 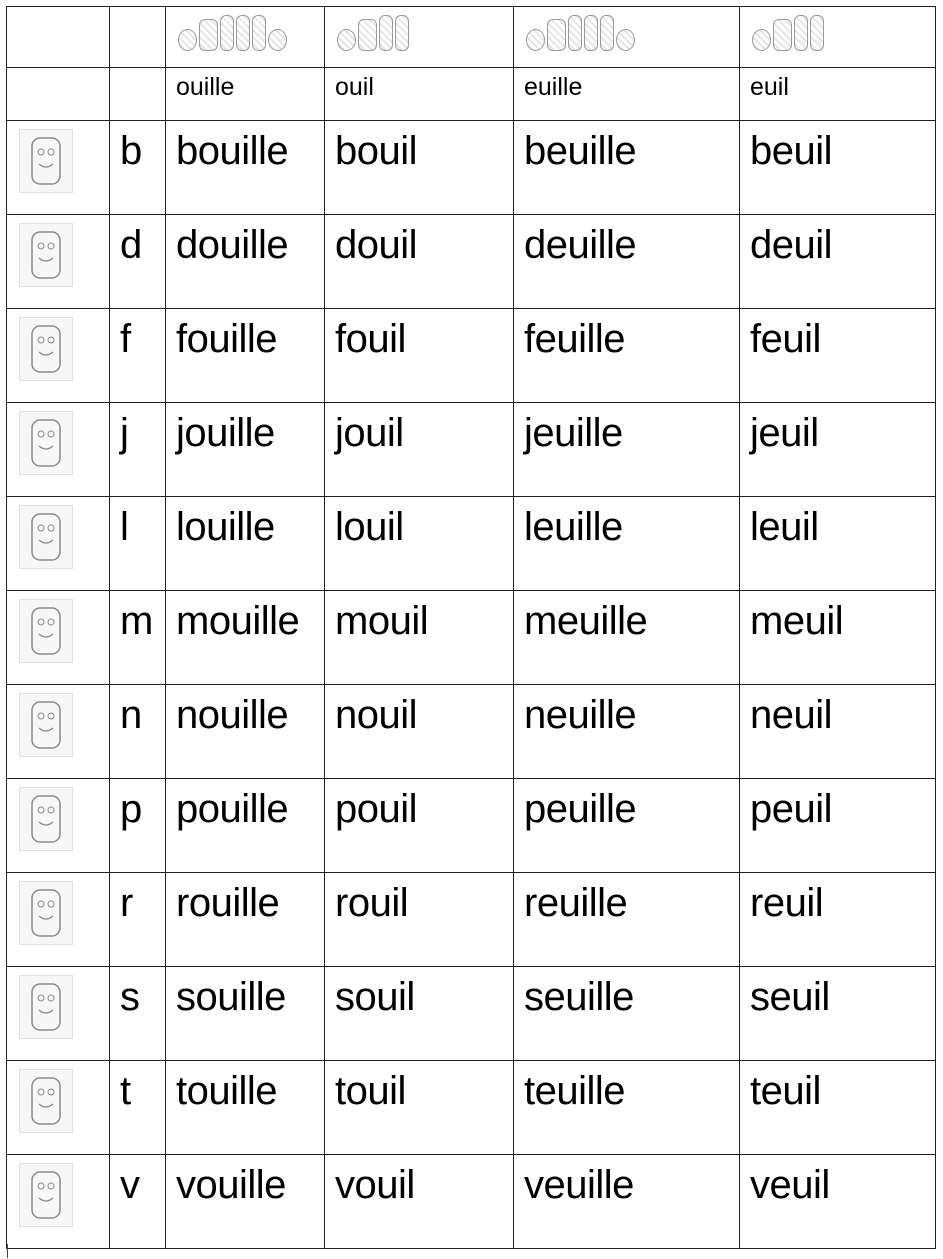 I want to click on letter-pattern-icon, so click(x=627, y=29).